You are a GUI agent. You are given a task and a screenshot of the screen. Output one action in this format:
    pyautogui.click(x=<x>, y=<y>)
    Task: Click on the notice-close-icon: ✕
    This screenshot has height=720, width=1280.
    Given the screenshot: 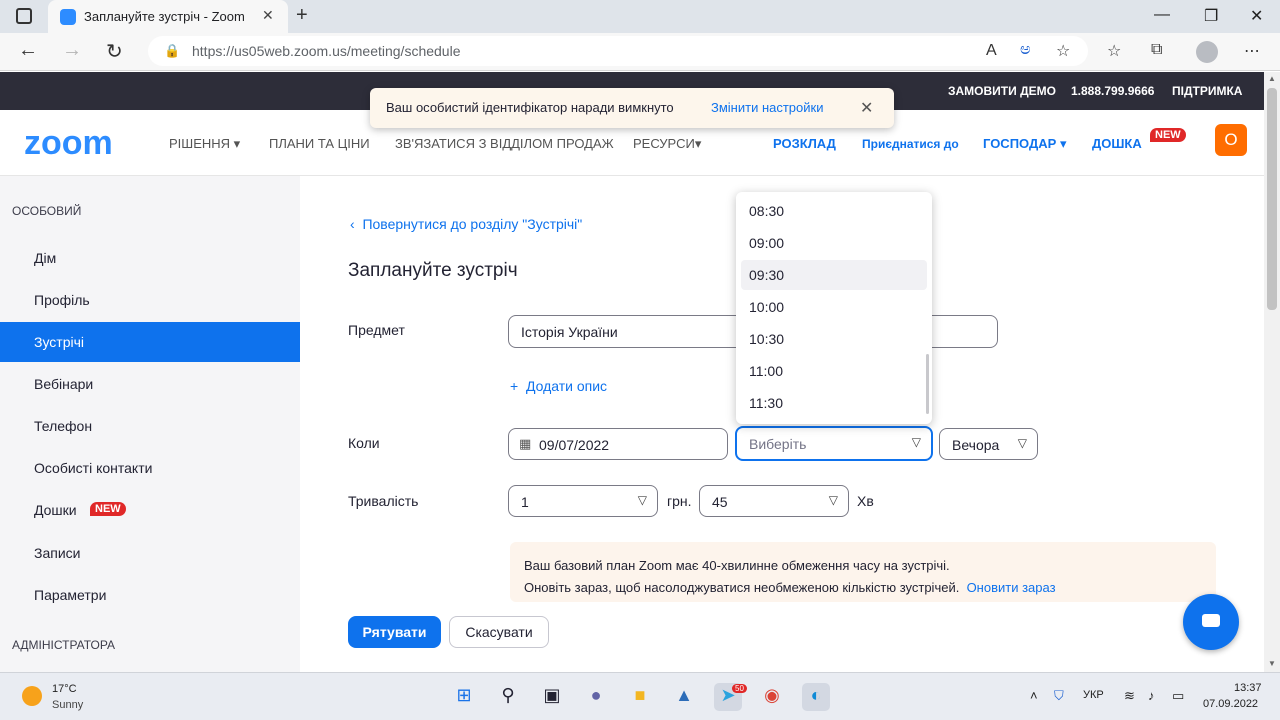 What is the action you would take?
    pyautogui.click(x=866, y=108)
    